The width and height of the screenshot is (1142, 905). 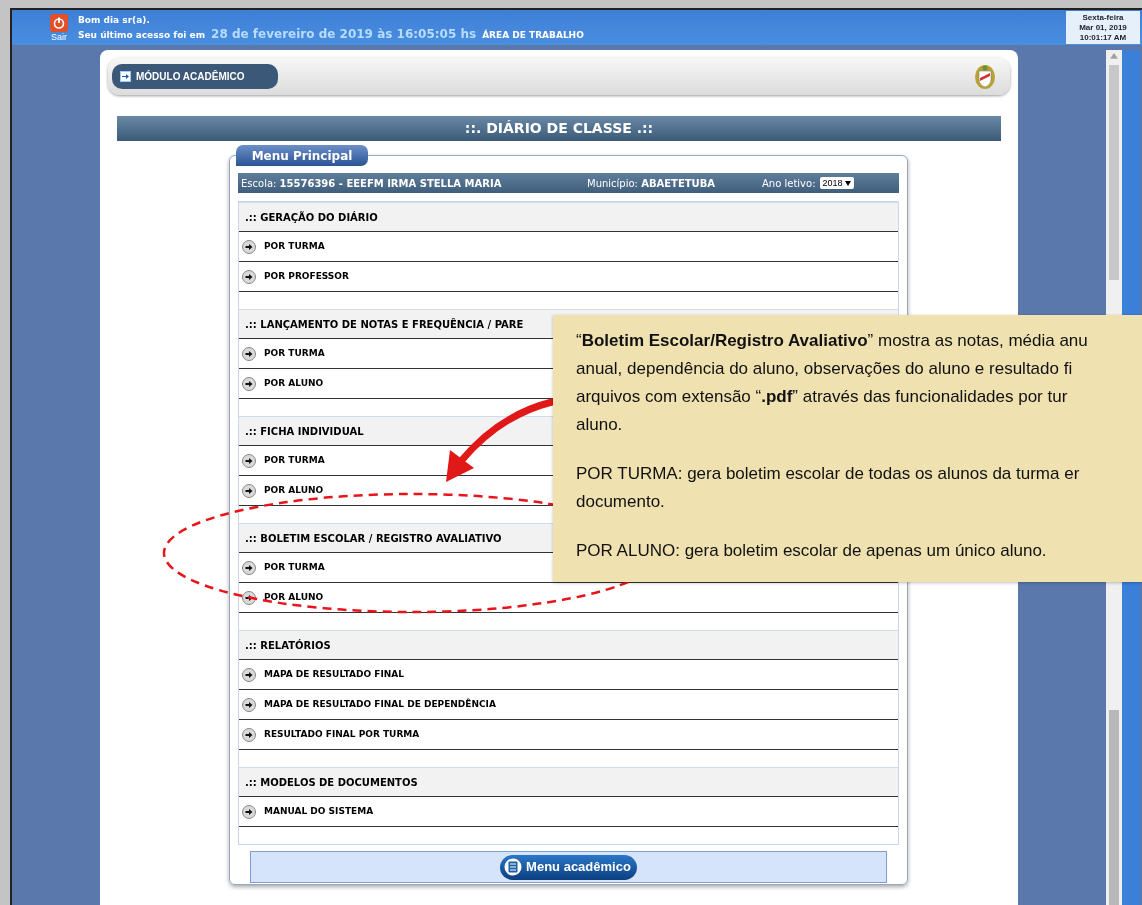 I want to click on callout-text: documento., so click(x=620, y=502).